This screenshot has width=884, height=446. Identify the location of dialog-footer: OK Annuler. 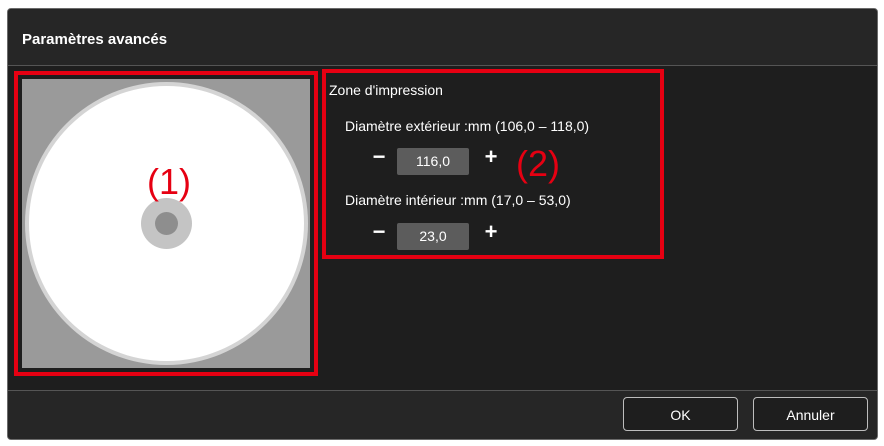
(442, 414).